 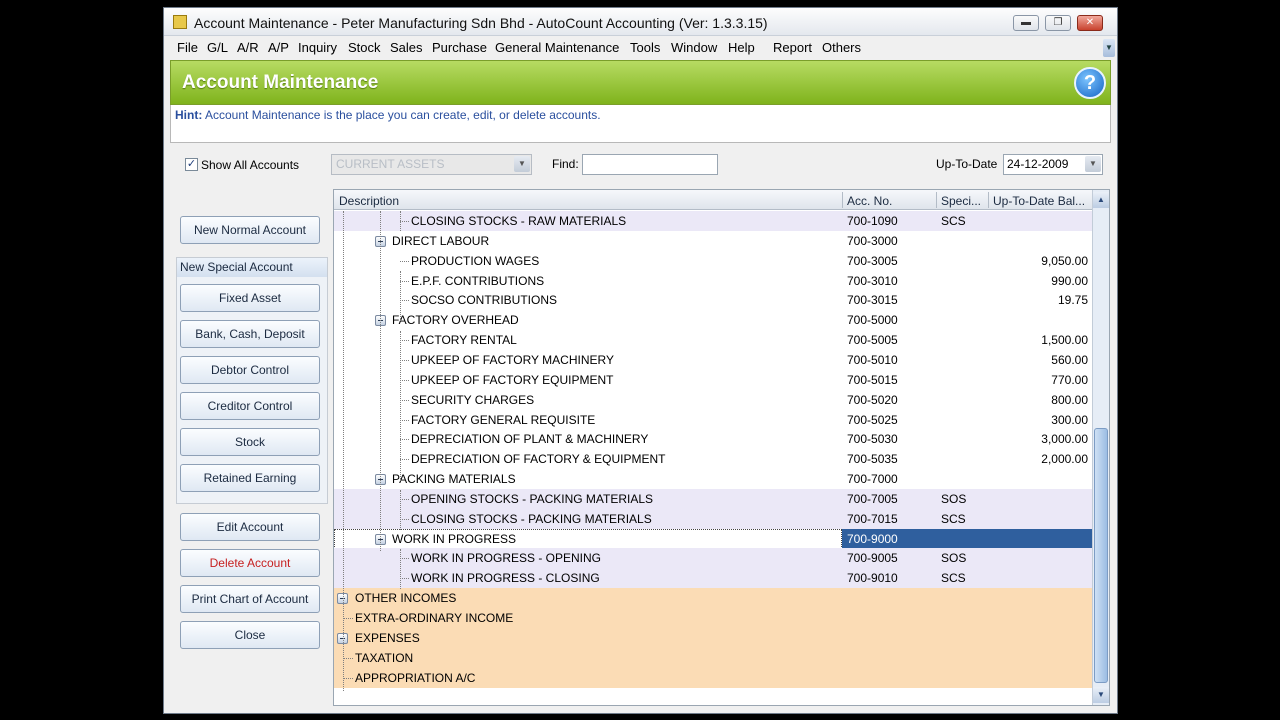 I want to click on menu-sales: Sales, so click(x=406, y=47).